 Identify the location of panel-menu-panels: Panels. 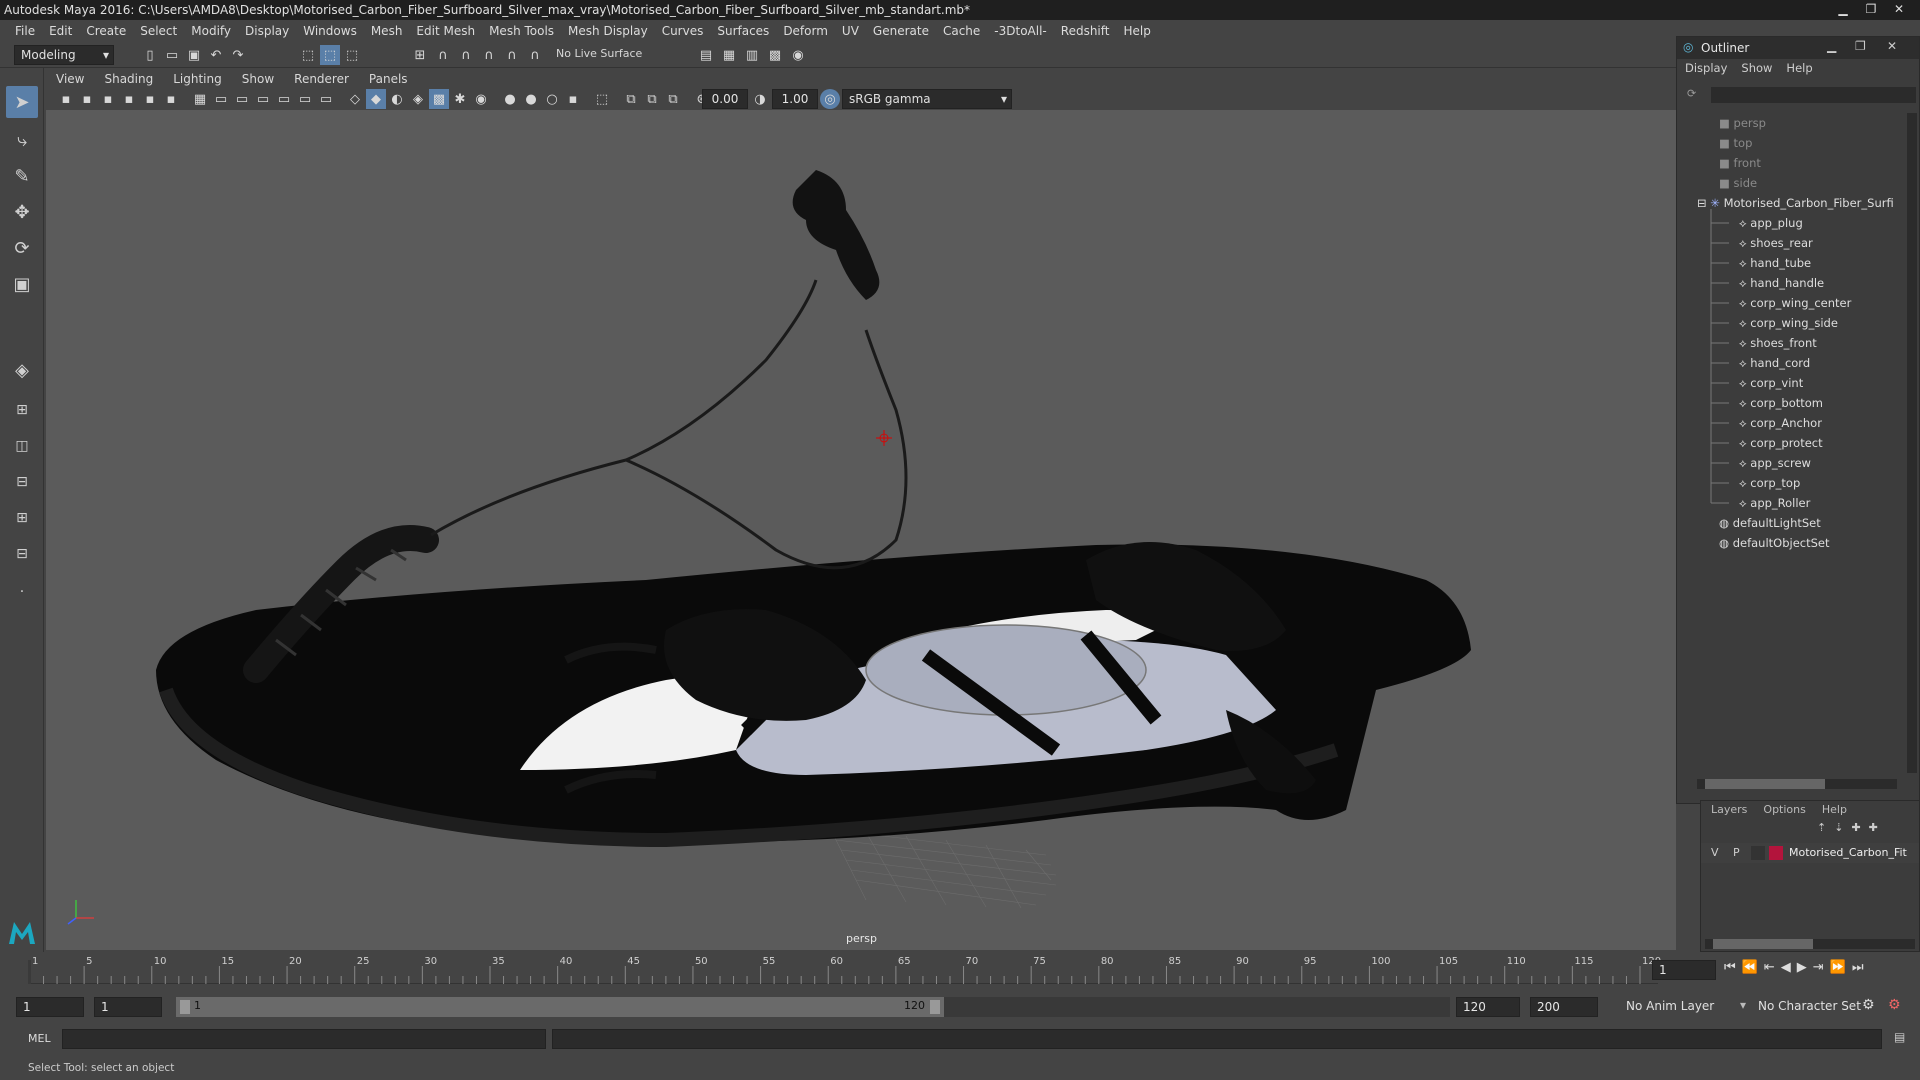
(388, 79).